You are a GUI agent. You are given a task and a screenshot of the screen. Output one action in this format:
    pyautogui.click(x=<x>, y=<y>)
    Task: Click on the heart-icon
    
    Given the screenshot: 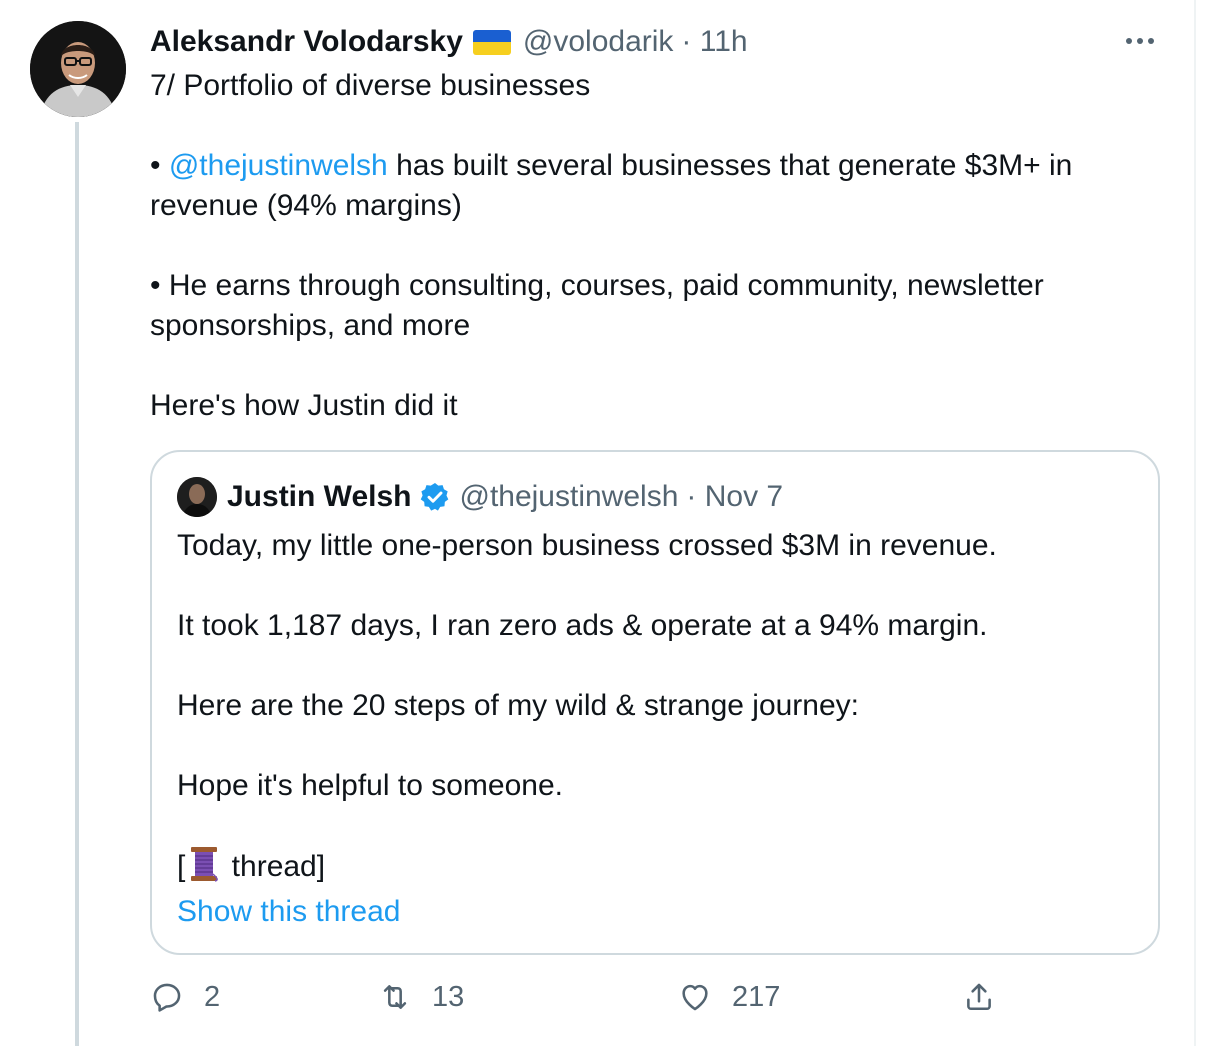 What is the action you would take?
    pyautogui.click(x=695, y=997)
    